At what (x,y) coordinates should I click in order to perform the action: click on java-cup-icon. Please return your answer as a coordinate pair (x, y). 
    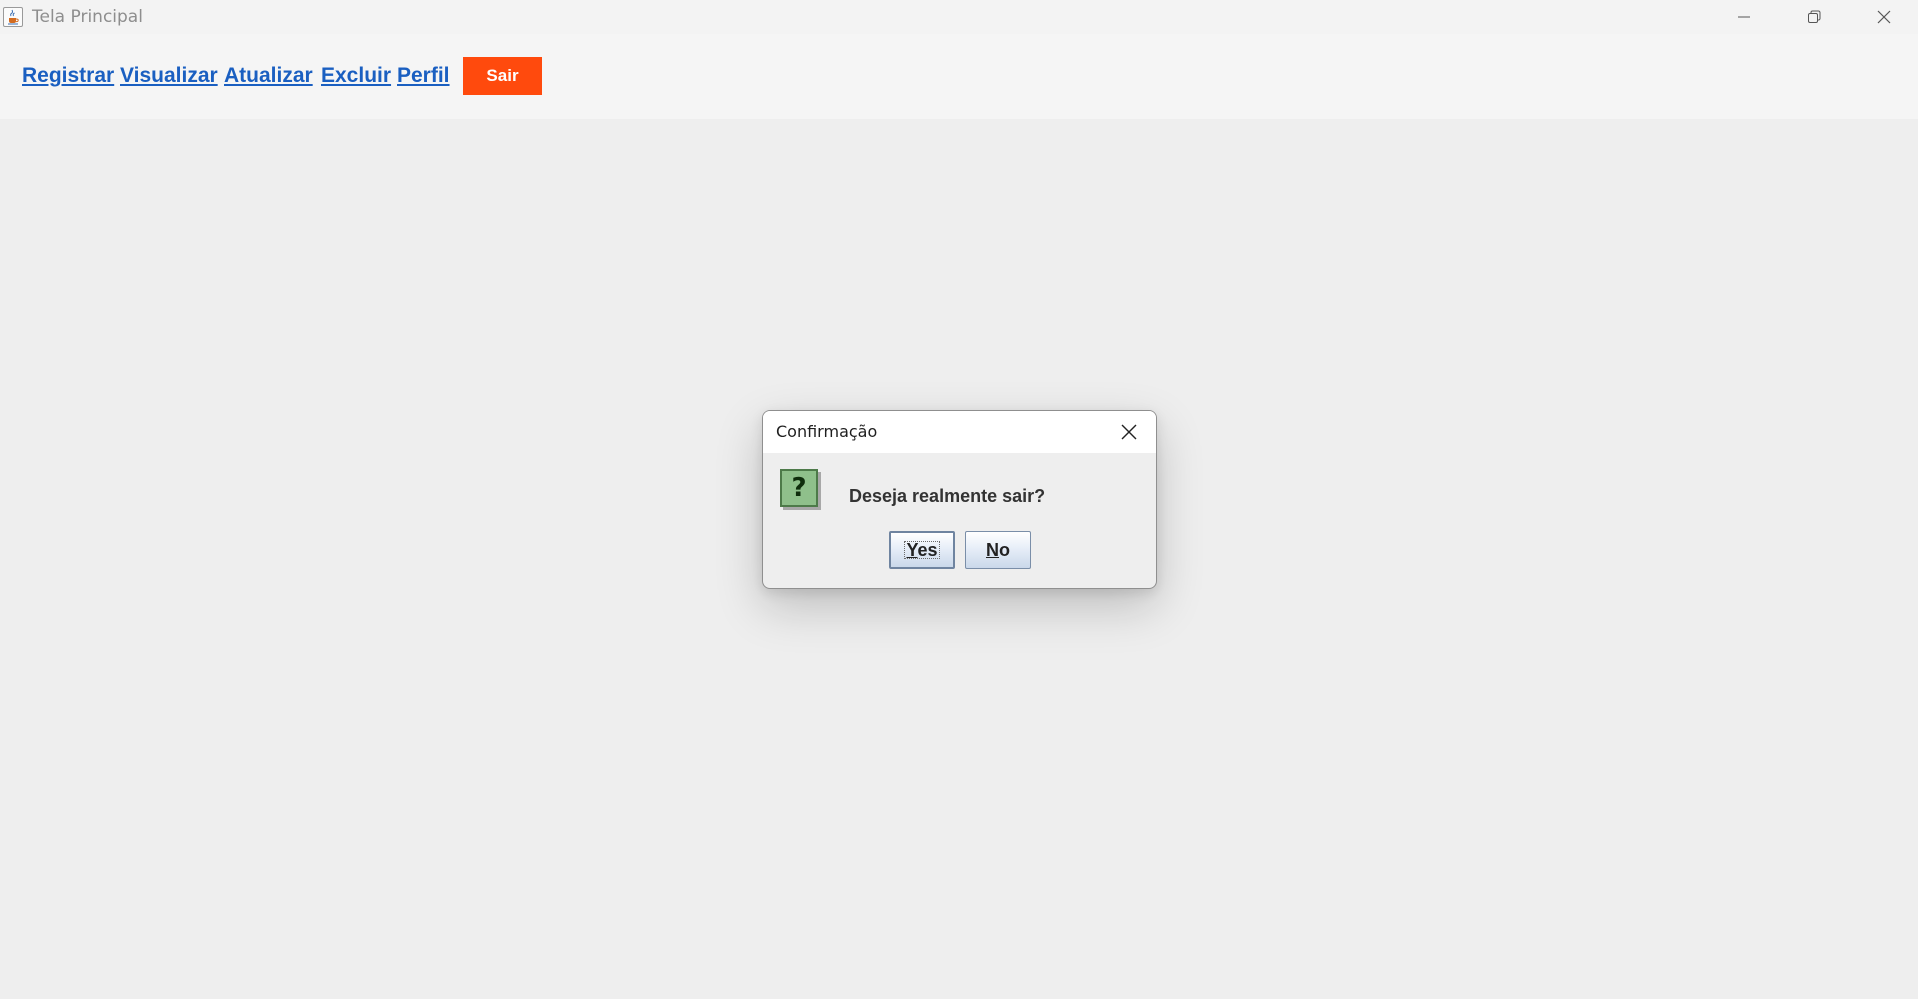
    Looking at the image, I should click on (13, 17).